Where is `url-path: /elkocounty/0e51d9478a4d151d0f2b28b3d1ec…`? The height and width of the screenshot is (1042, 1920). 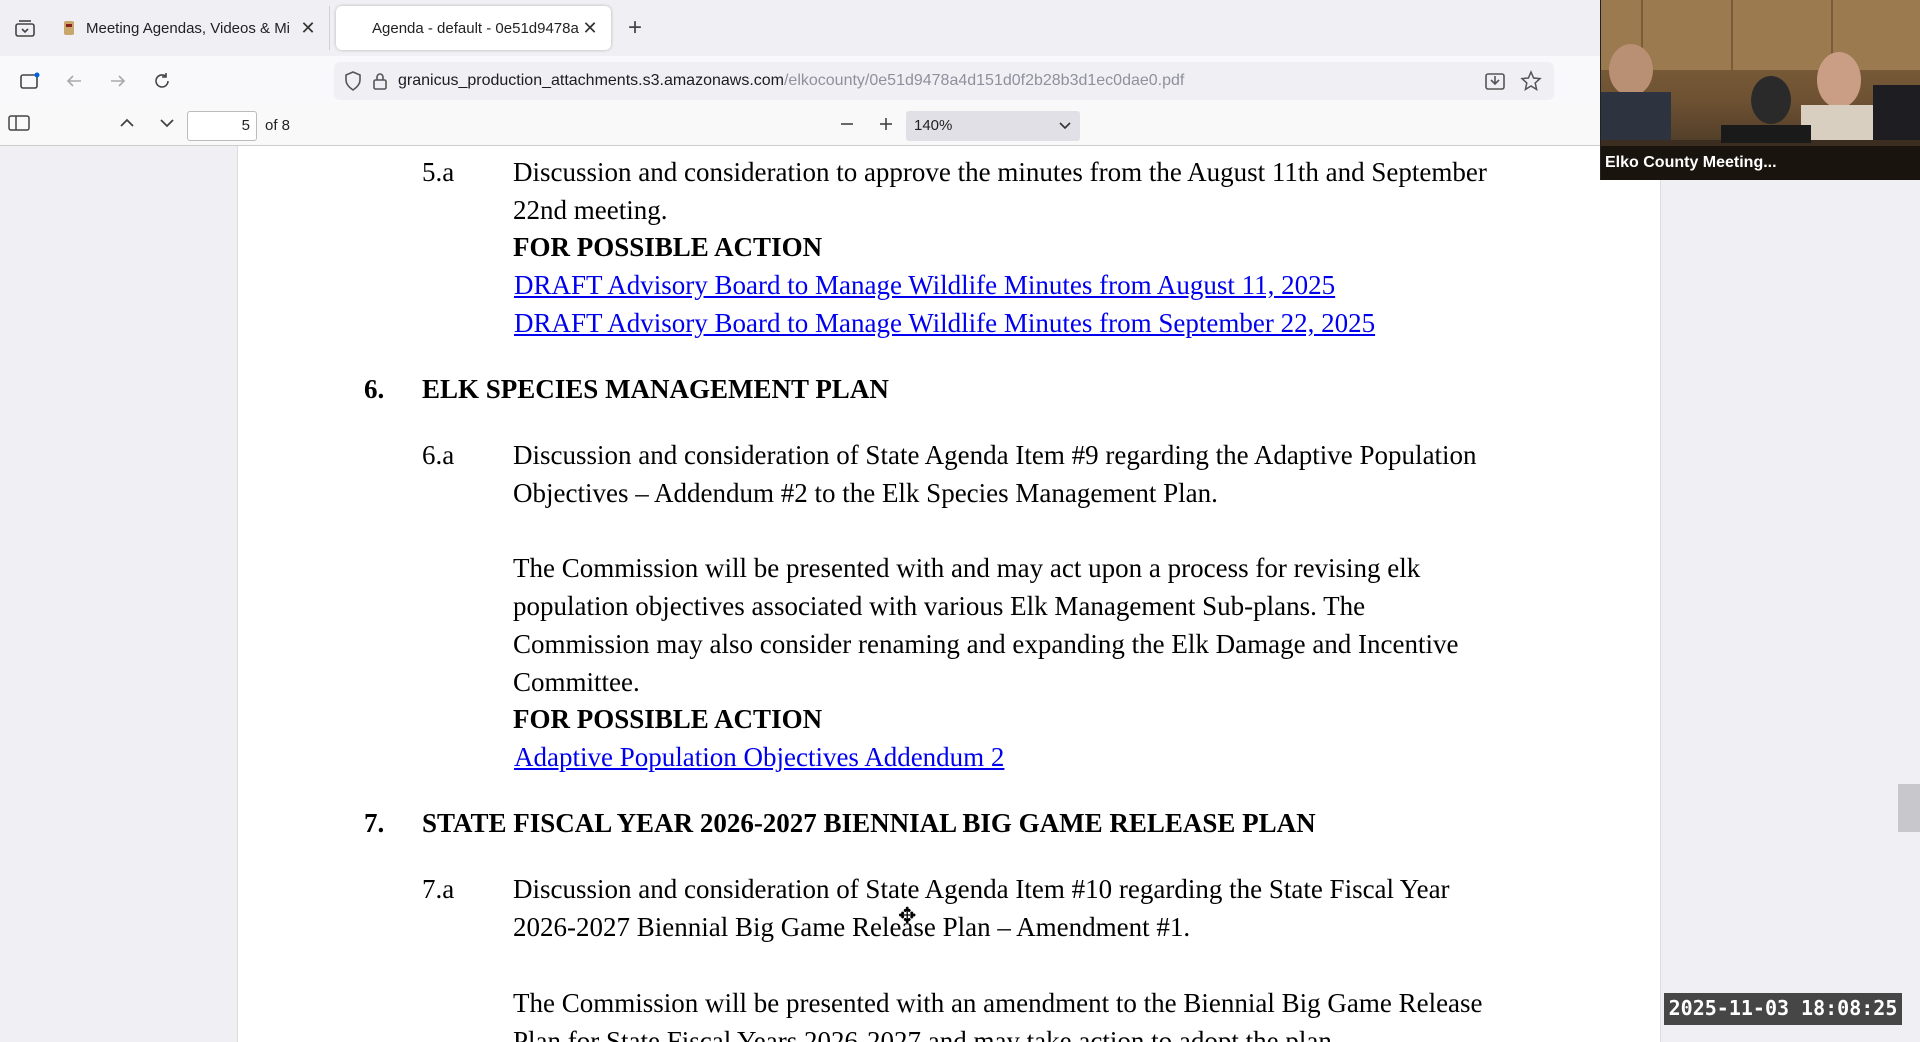 url-path: /elkocounty/0e51d9478a4d151d0f2b28b3d1ec… is located at coordinates (984, 80).